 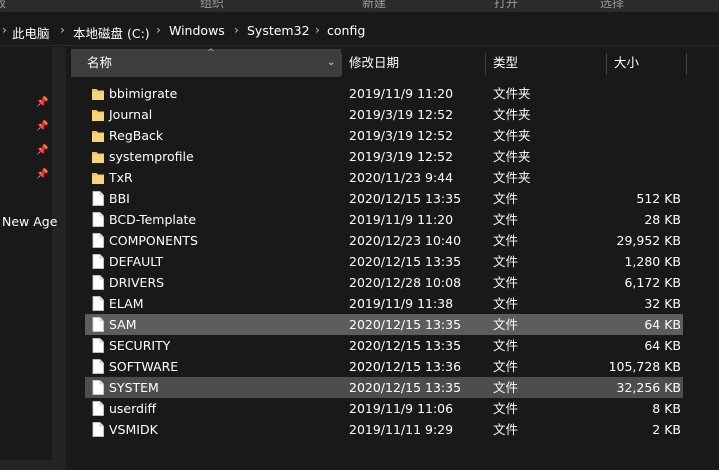 What do you see at coordinates (384, 93) in the screenshot?
I see `folder-row: bbimigrate 2019/11/9 11:20 文件夹` at bounding box center [384, 93].